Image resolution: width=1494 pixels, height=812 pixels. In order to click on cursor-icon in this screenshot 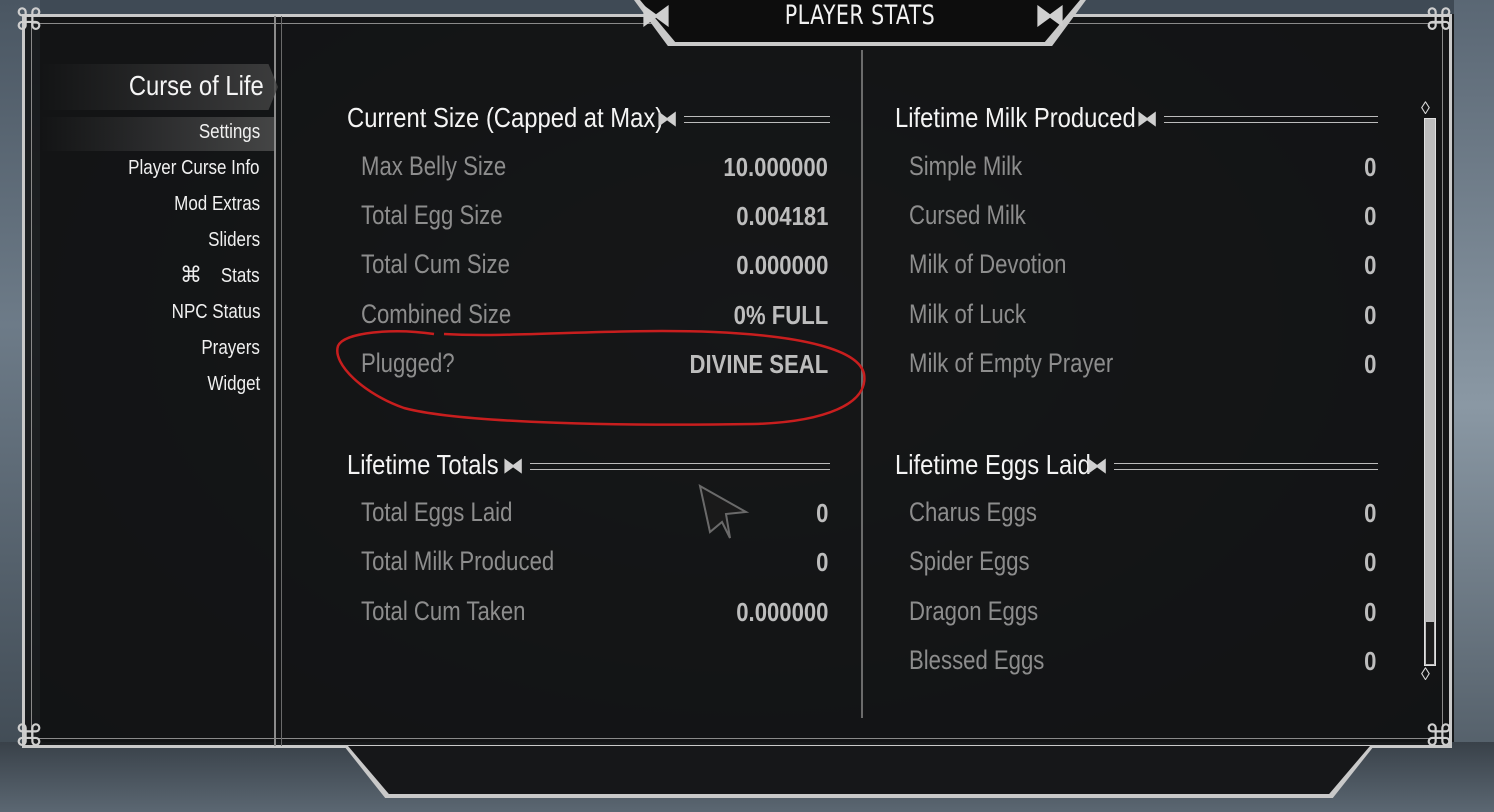, I will do `click(724, 511)`.